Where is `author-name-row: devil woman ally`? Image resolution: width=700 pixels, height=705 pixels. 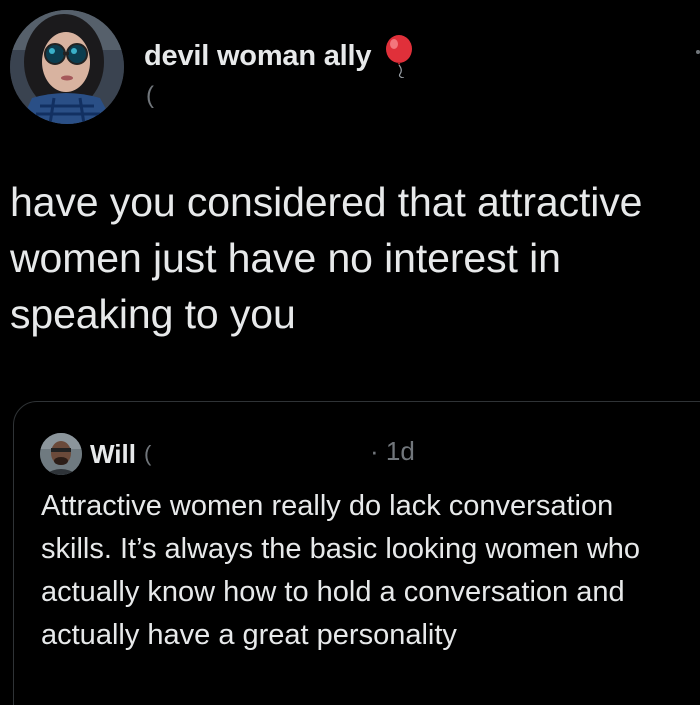
author-name-row: devil woman ally is located at coordinates (280, 56).